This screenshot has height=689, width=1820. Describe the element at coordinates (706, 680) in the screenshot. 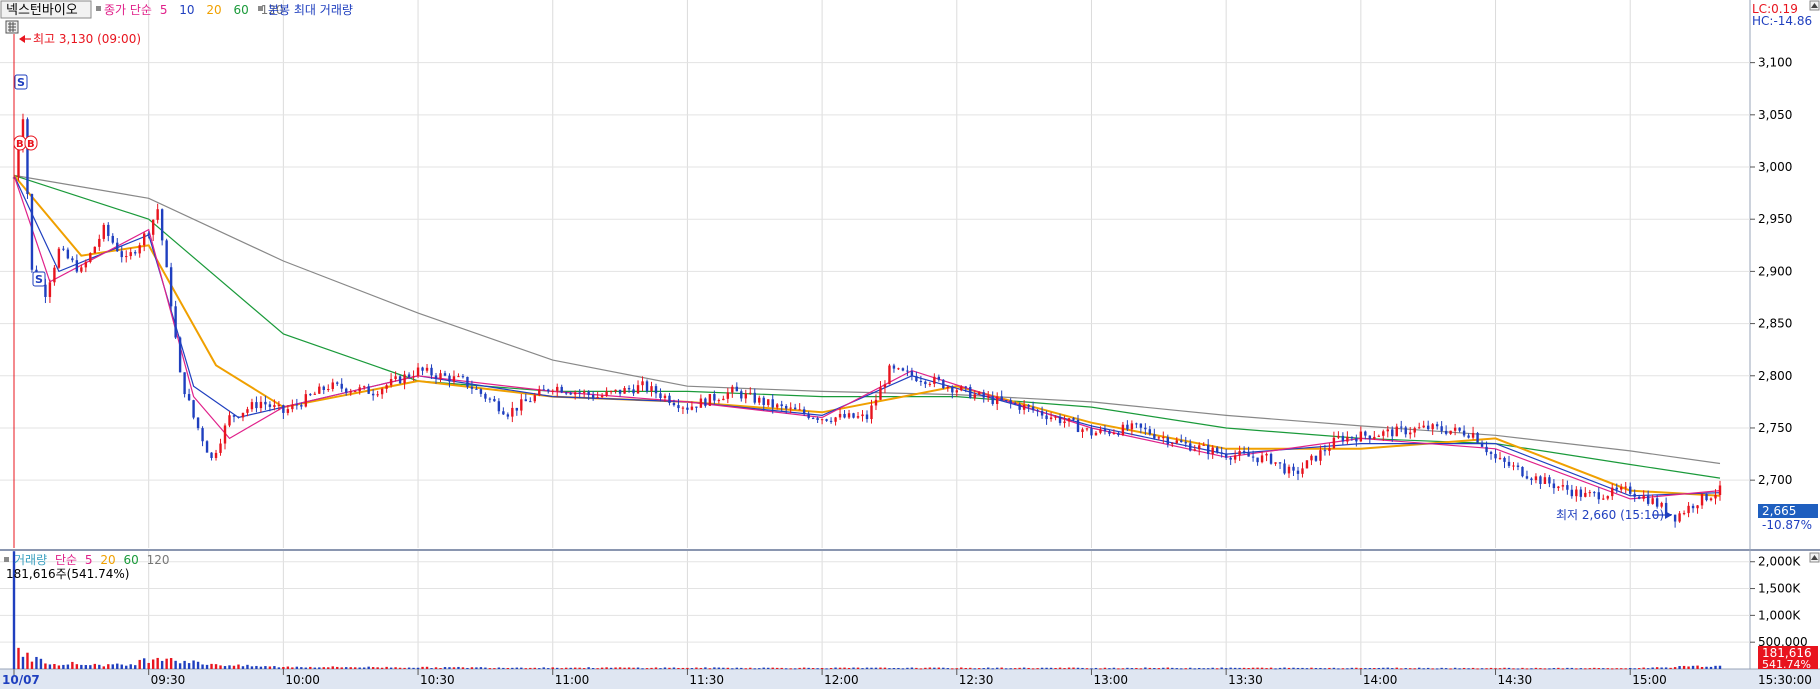

I see `x-tick-label: 11:30` at that location.